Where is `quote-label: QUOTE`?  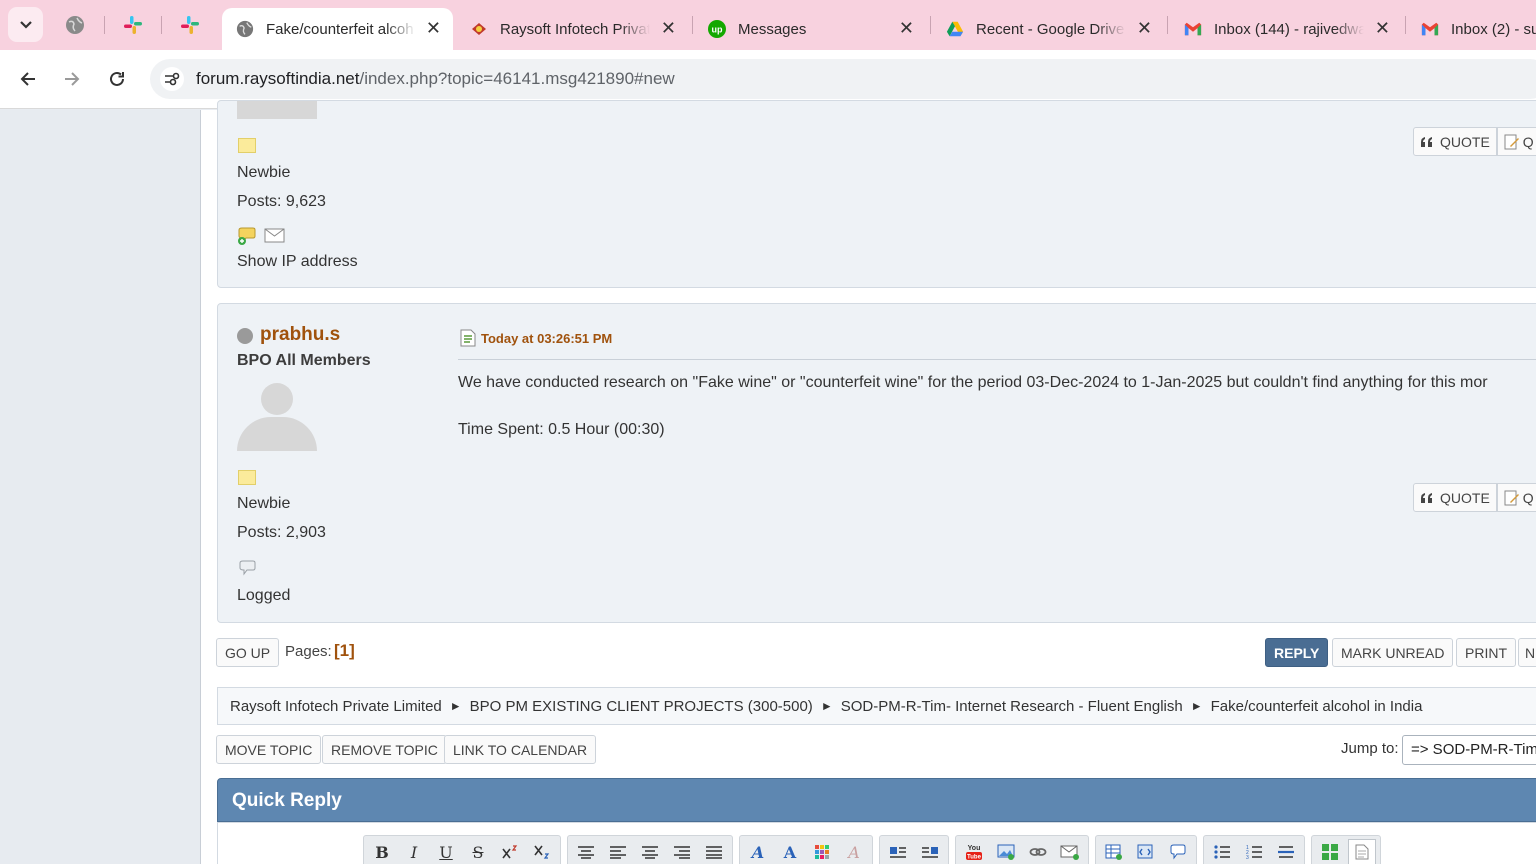
quote-label: QUOTE is located at coordinates (1465, 141).